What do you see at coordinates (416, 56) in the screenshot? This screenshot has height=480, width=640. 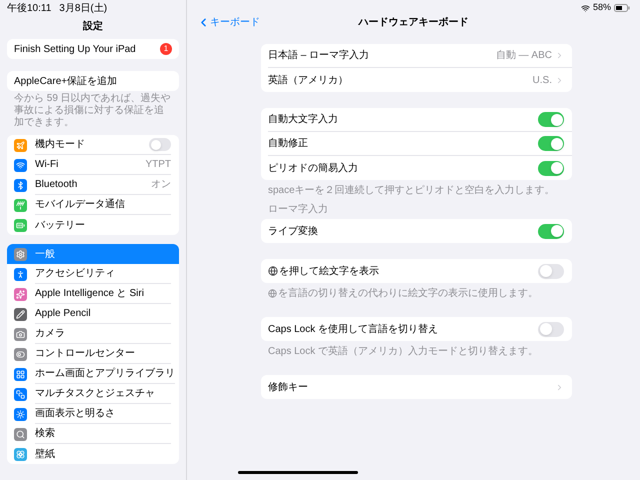 I see `settings-row: 日本語 – ローマ字入力 自動 — ABC` at bounding box center [416, 56].